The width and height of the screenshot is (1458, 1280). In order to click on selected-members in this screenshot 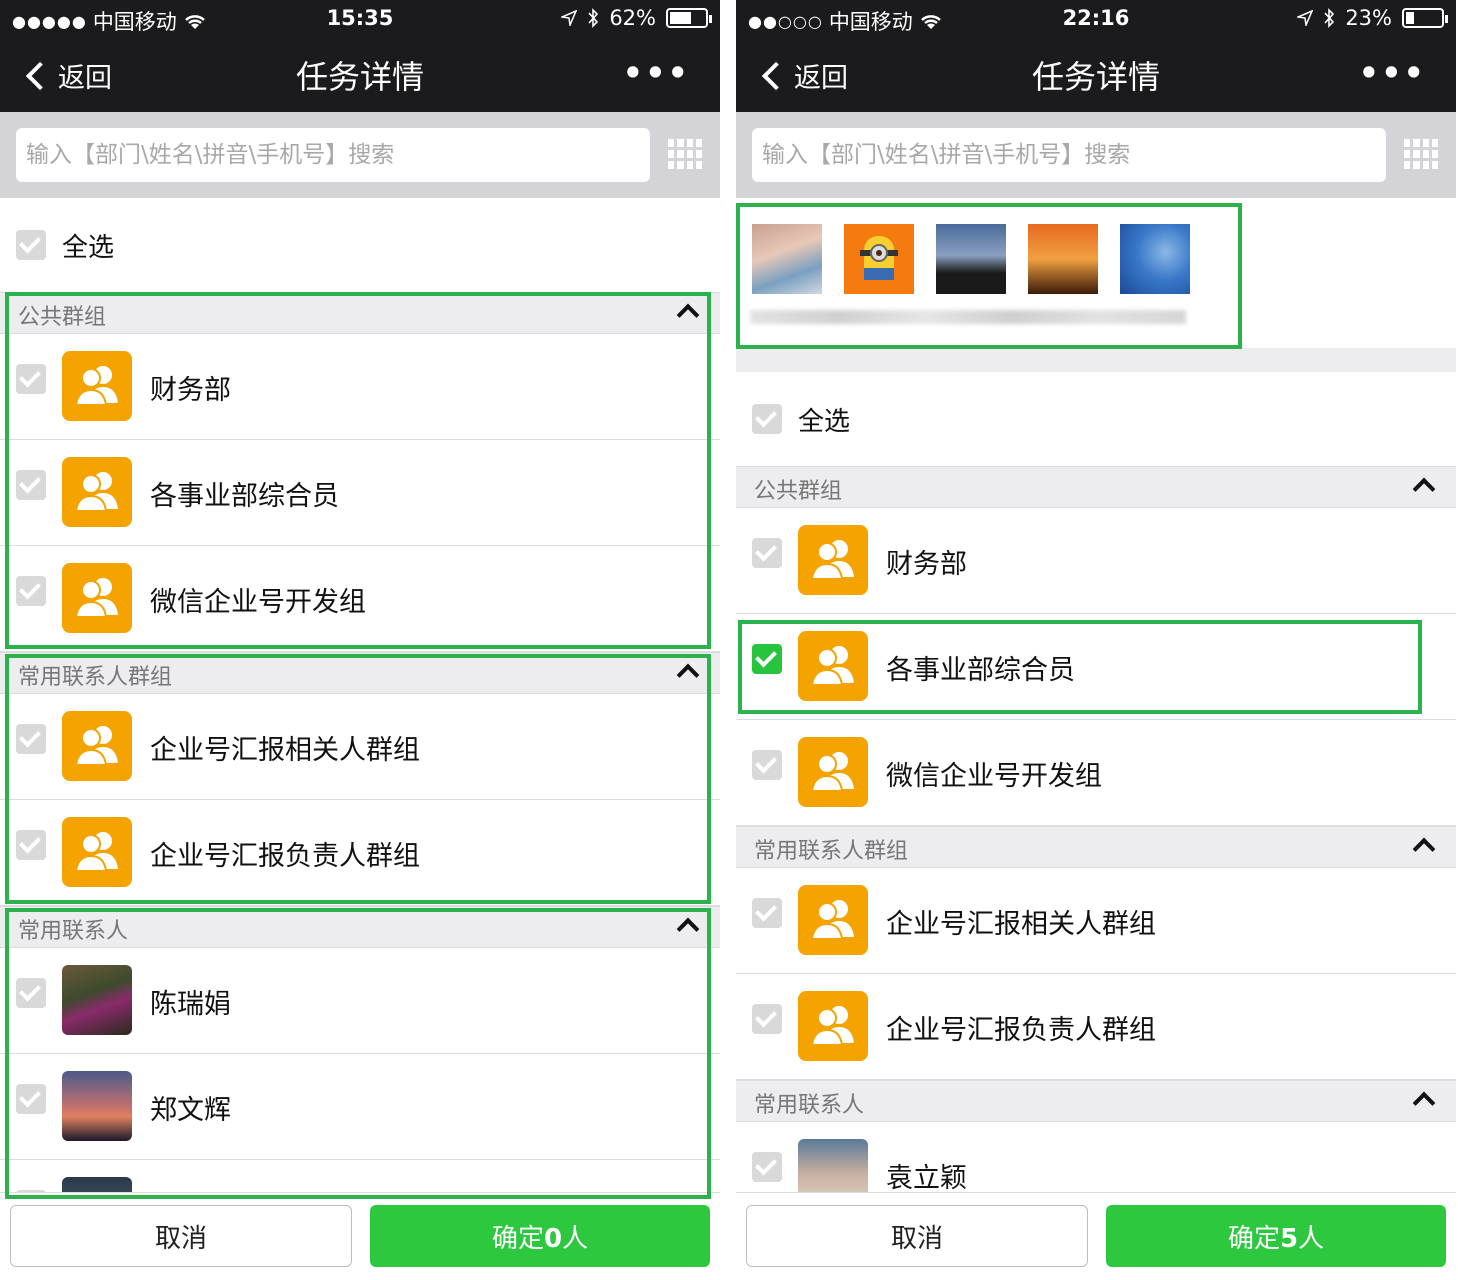, I will do `click(1096, 285)`.